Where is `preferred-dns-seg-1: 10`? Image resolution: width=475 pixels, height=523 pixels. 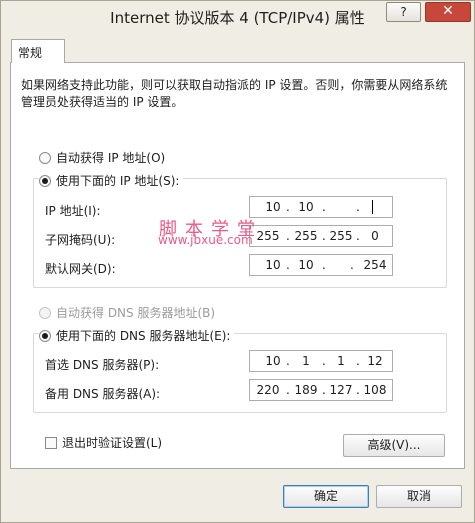 preferred-dns-seg-1: 10 is located at coordinates (273, 361).